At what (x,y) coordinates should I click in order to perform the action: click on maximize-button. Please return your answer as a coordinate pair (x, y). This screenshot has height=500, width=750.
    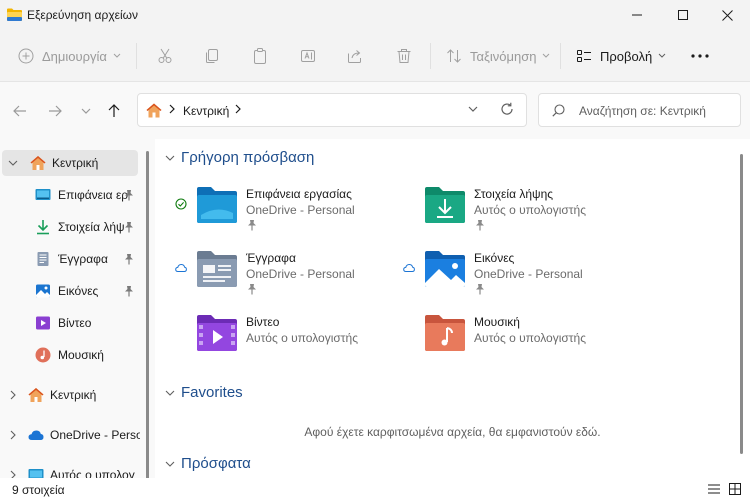
    Looking at the image, I should click on (683, 15).